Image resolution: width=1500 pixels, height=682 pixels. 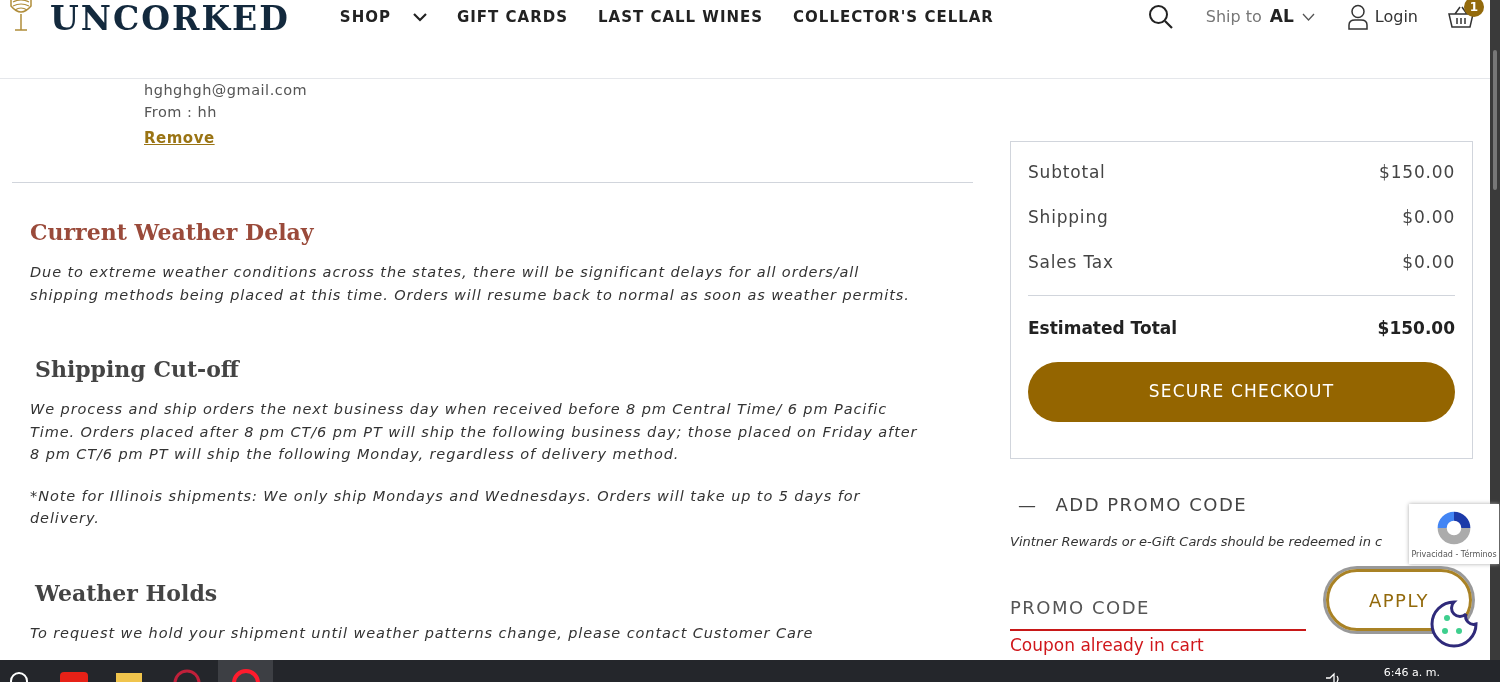 What do you see at coordinates (1454, 534) in the screenshot?
I see `recaptcha-badge: Privacidad - Términos` at bounding box center [1454, 534].